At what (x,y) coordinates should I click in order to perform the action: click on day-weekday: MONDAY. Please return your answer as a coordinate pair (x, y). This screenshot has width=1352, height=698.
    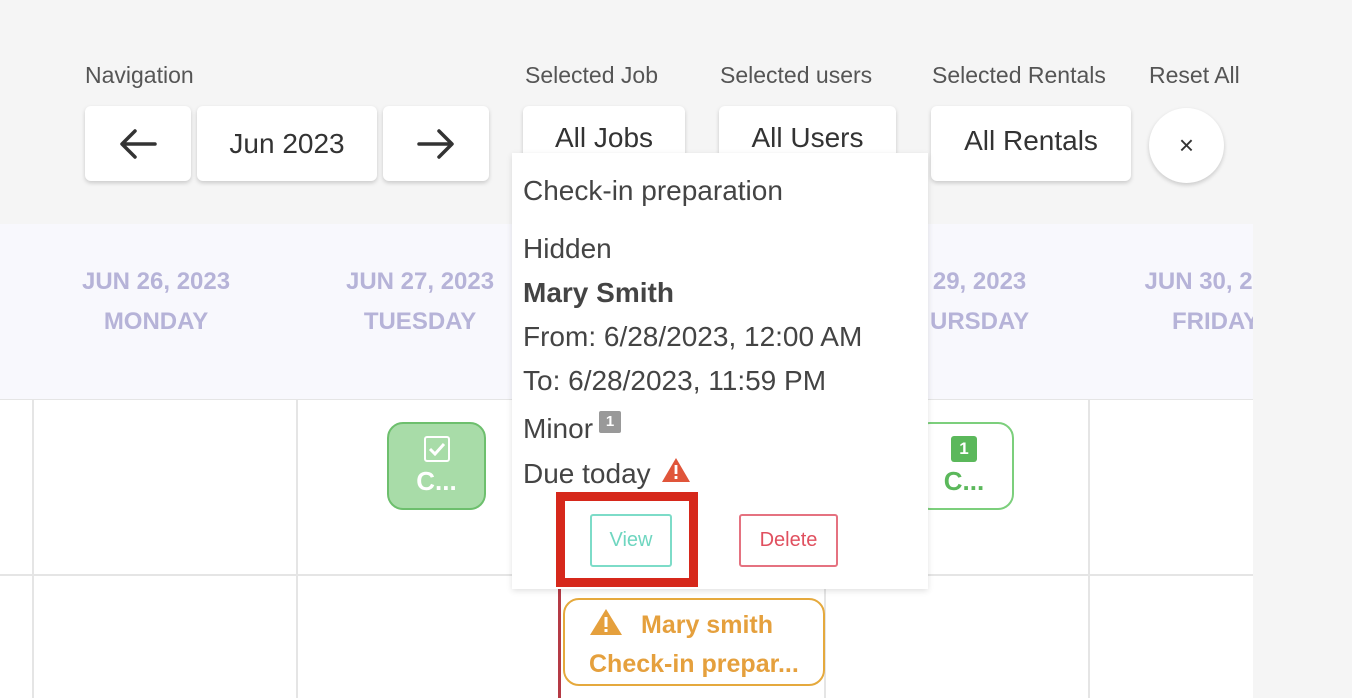
    Looking at the image, I should click on (156, 321).